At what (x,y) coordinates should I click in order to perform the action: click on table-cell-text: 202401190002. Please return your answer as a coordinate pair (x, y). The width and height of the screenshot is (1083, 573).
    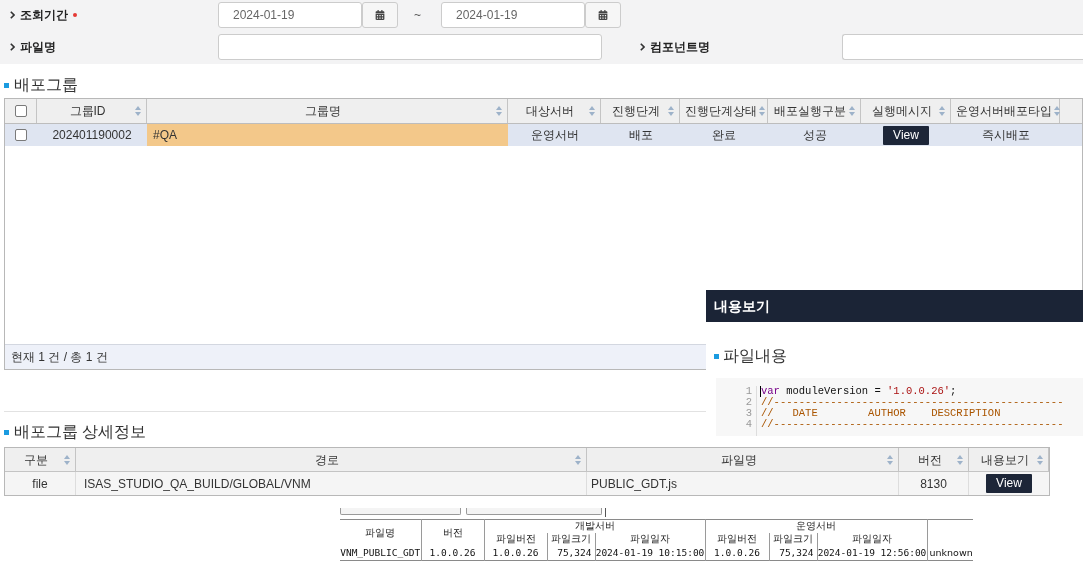
    Looking at the image, I should click on (92, 135).